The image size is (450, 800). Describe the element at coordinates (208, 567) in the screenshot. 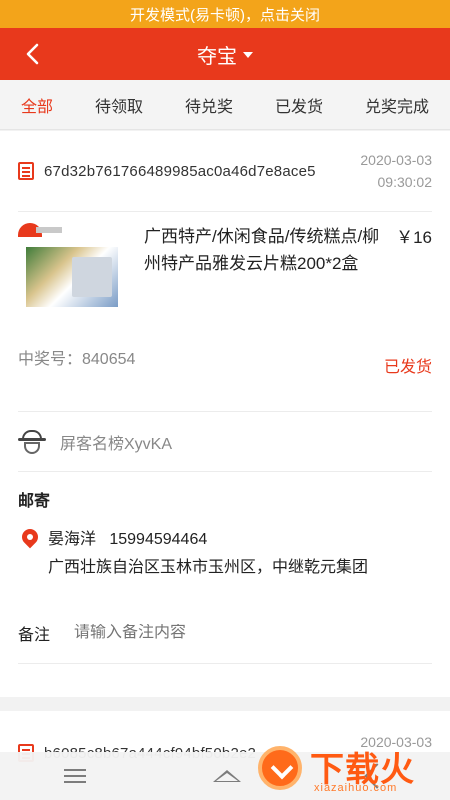

I see `recipient-address: 广西壮族自治区玉林市玉州区，中继乾元集团` at that location.